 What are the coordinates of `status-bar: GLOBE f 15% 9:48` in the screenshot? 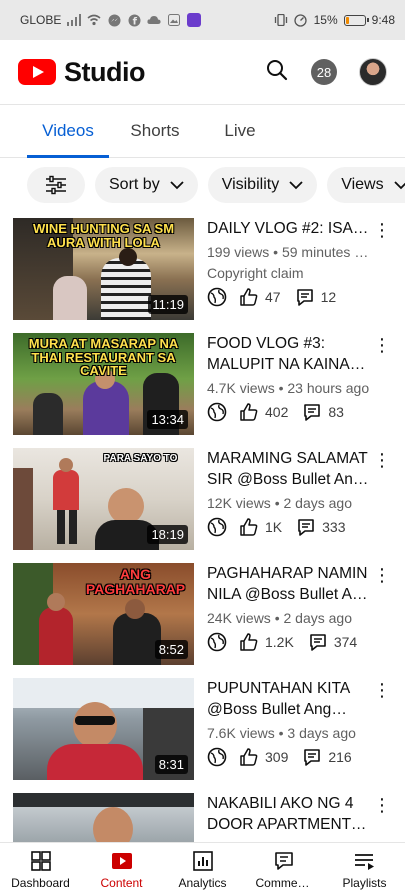 It's located at (202, 20).